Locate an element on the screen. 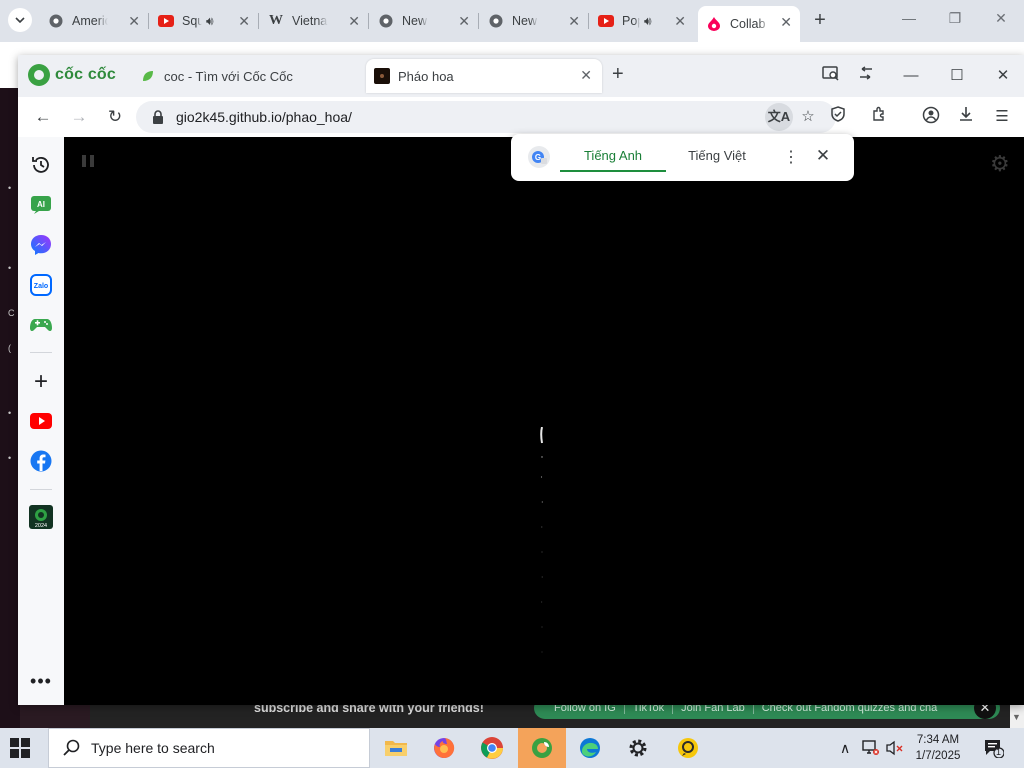 The height and width of the screenshot is (768, 1024). wikipedia-icon: W is located at coordinates (276, 20).